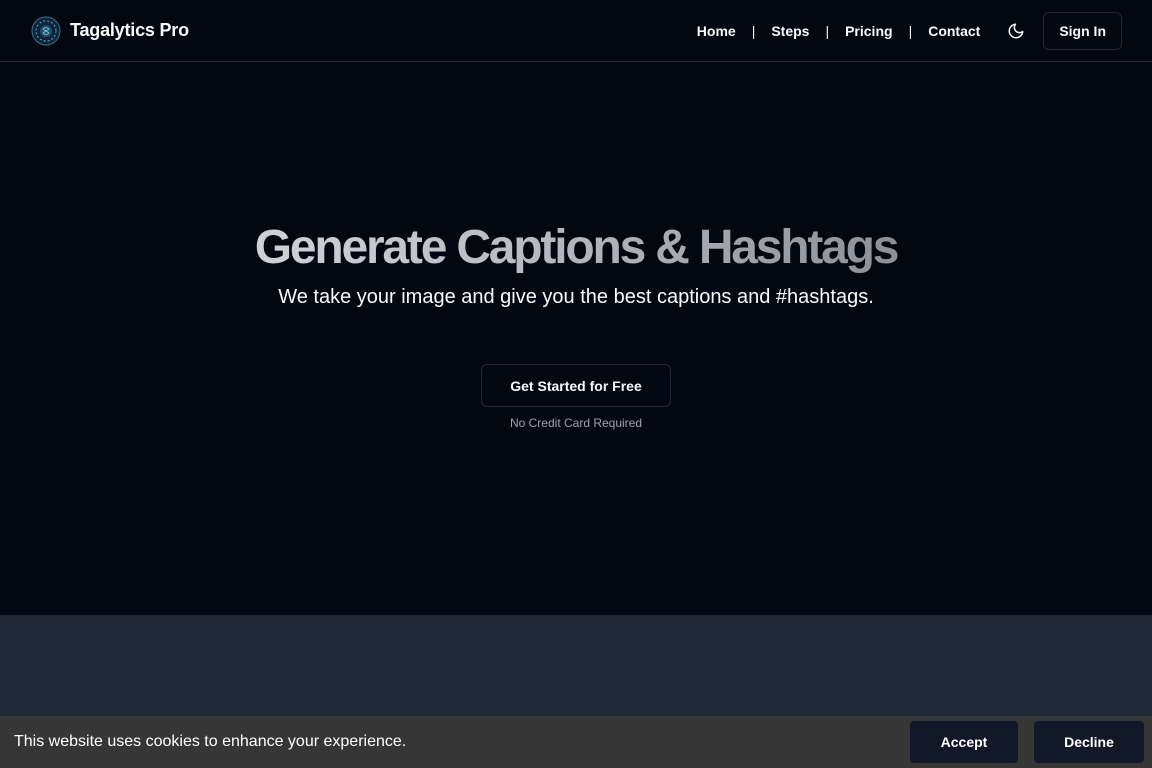 Image resolution: width=1152 pixels, height=768 pixels. Describe the element at coordinates (1082, 30) in the screenshot. I see `sign-in-button: Sign In` at that location.